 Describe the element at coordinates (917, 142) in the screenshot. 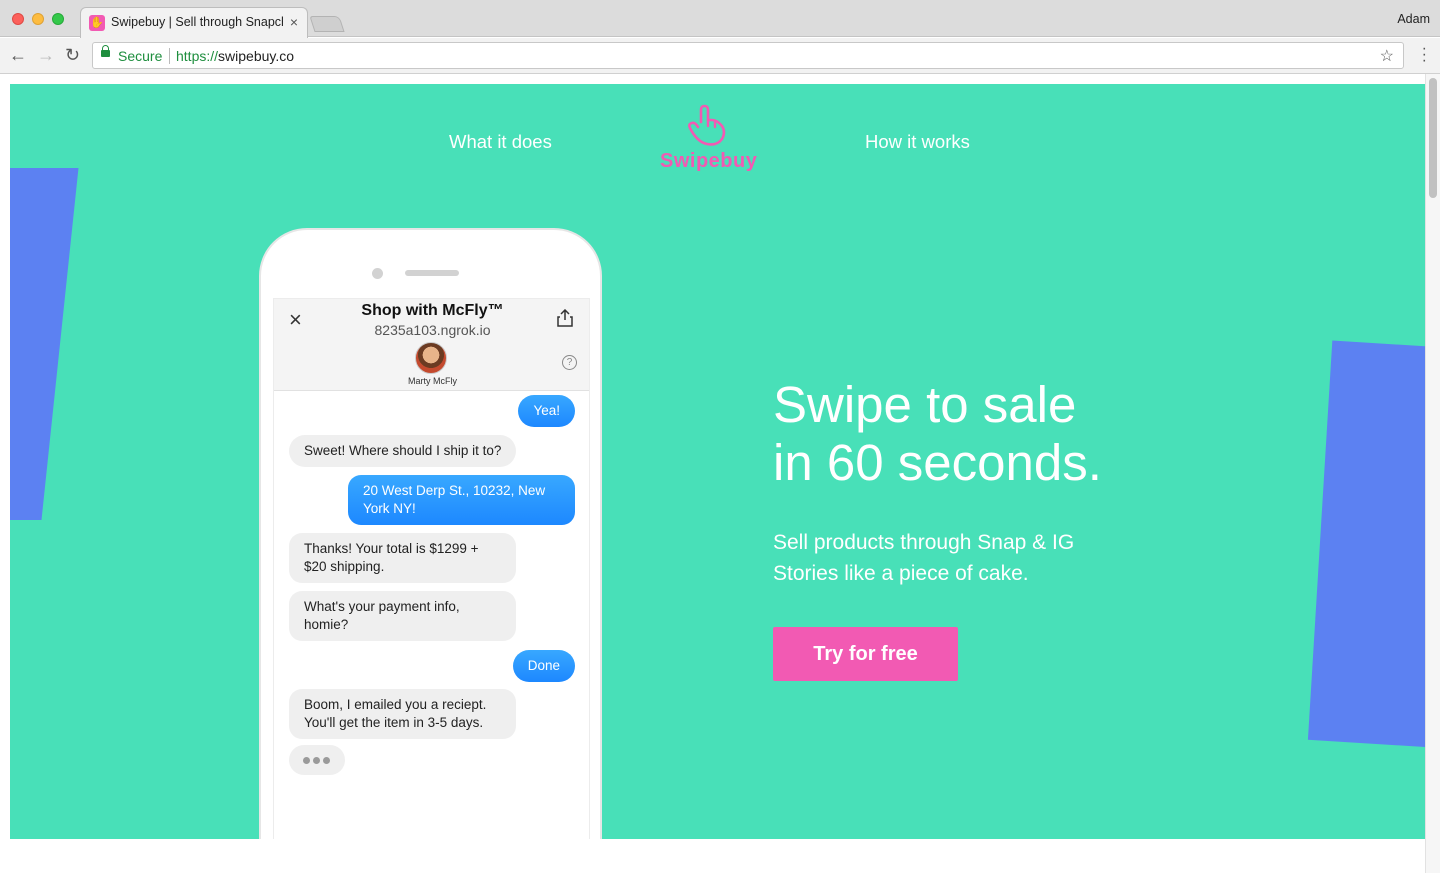

I see `nav-how-it-works: How it works` at that location.